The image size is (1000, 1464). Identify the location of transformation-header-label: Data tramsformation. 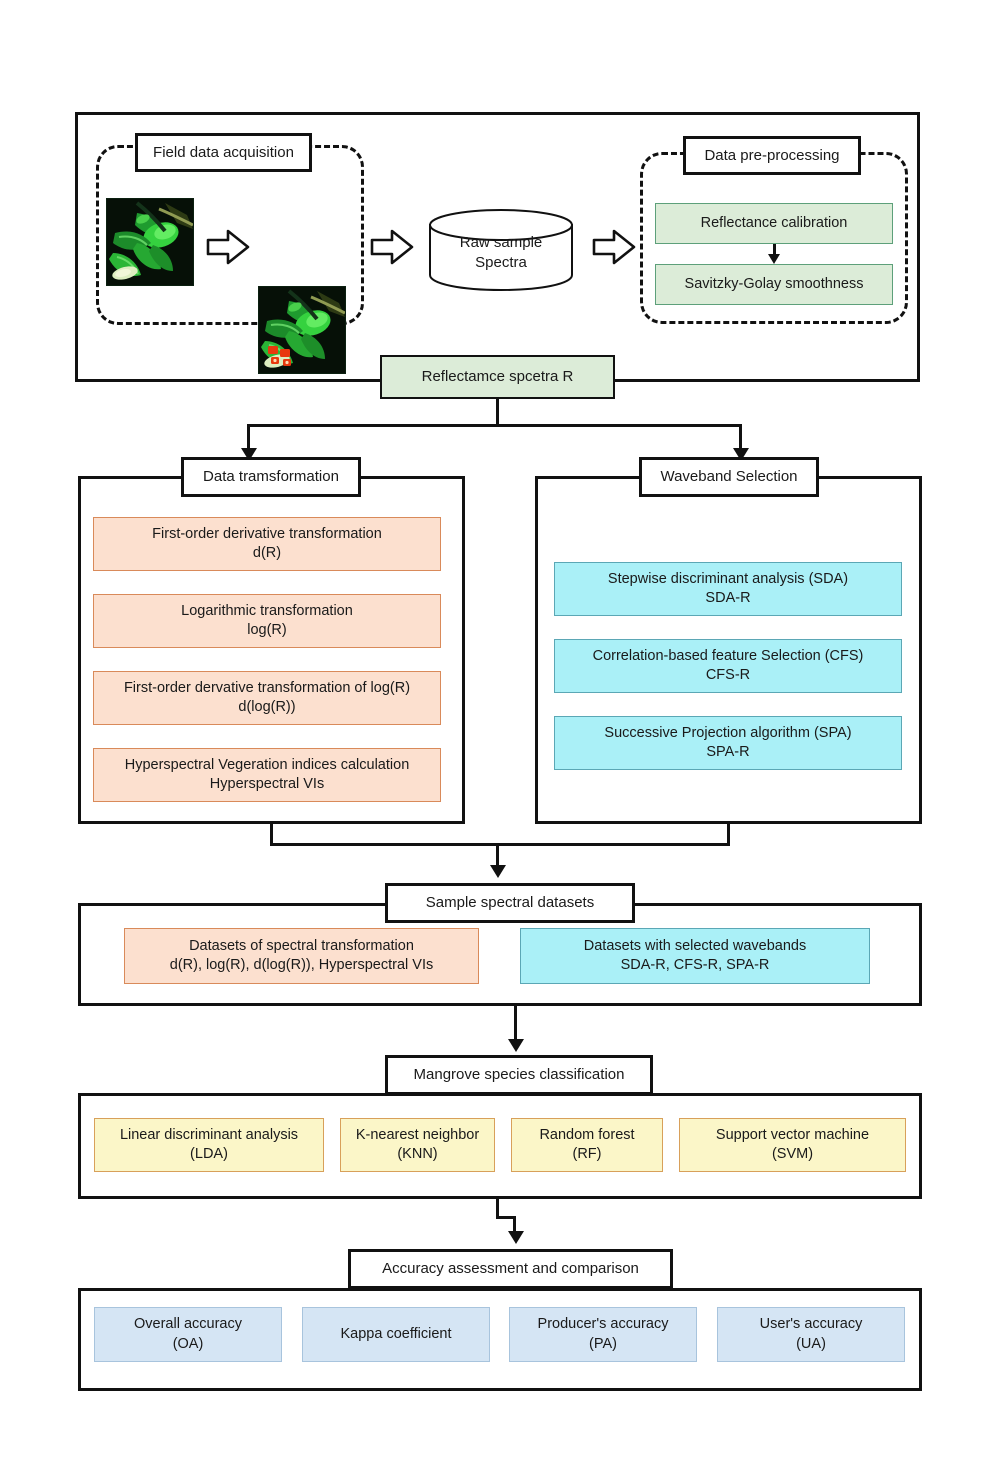
(271, 477).